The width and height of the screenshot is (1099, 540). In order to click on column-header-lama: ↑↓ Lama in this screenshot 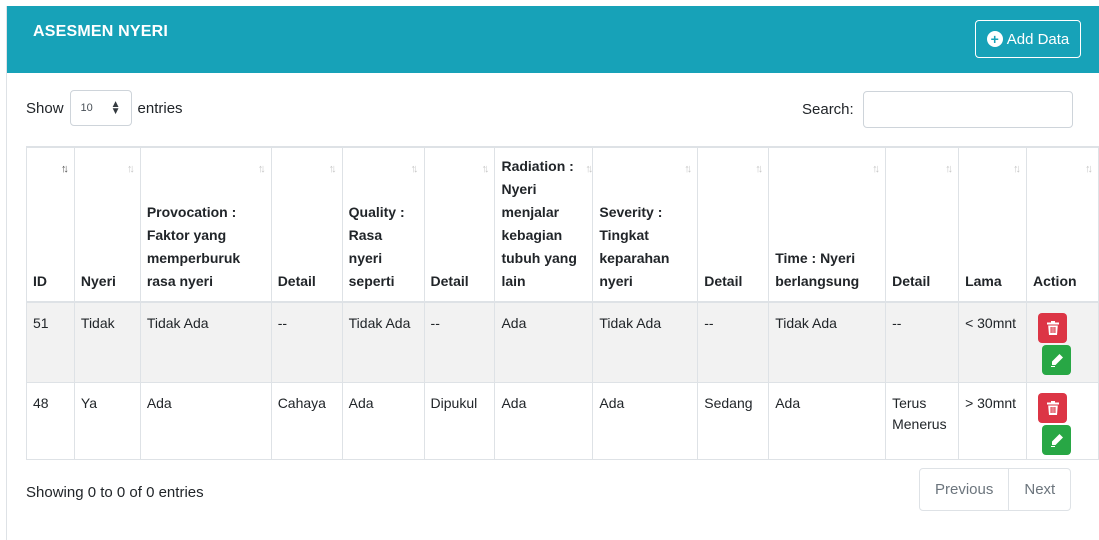, I will do `click(992, 224)`.